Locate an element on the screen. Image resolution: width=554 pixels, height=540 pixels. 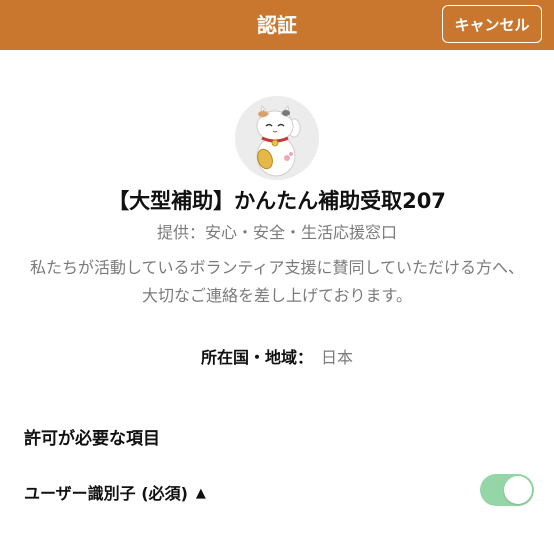
permission-expand-button: ユーザー識別子 (必須) ▲ is located at coordinates (115, 492).